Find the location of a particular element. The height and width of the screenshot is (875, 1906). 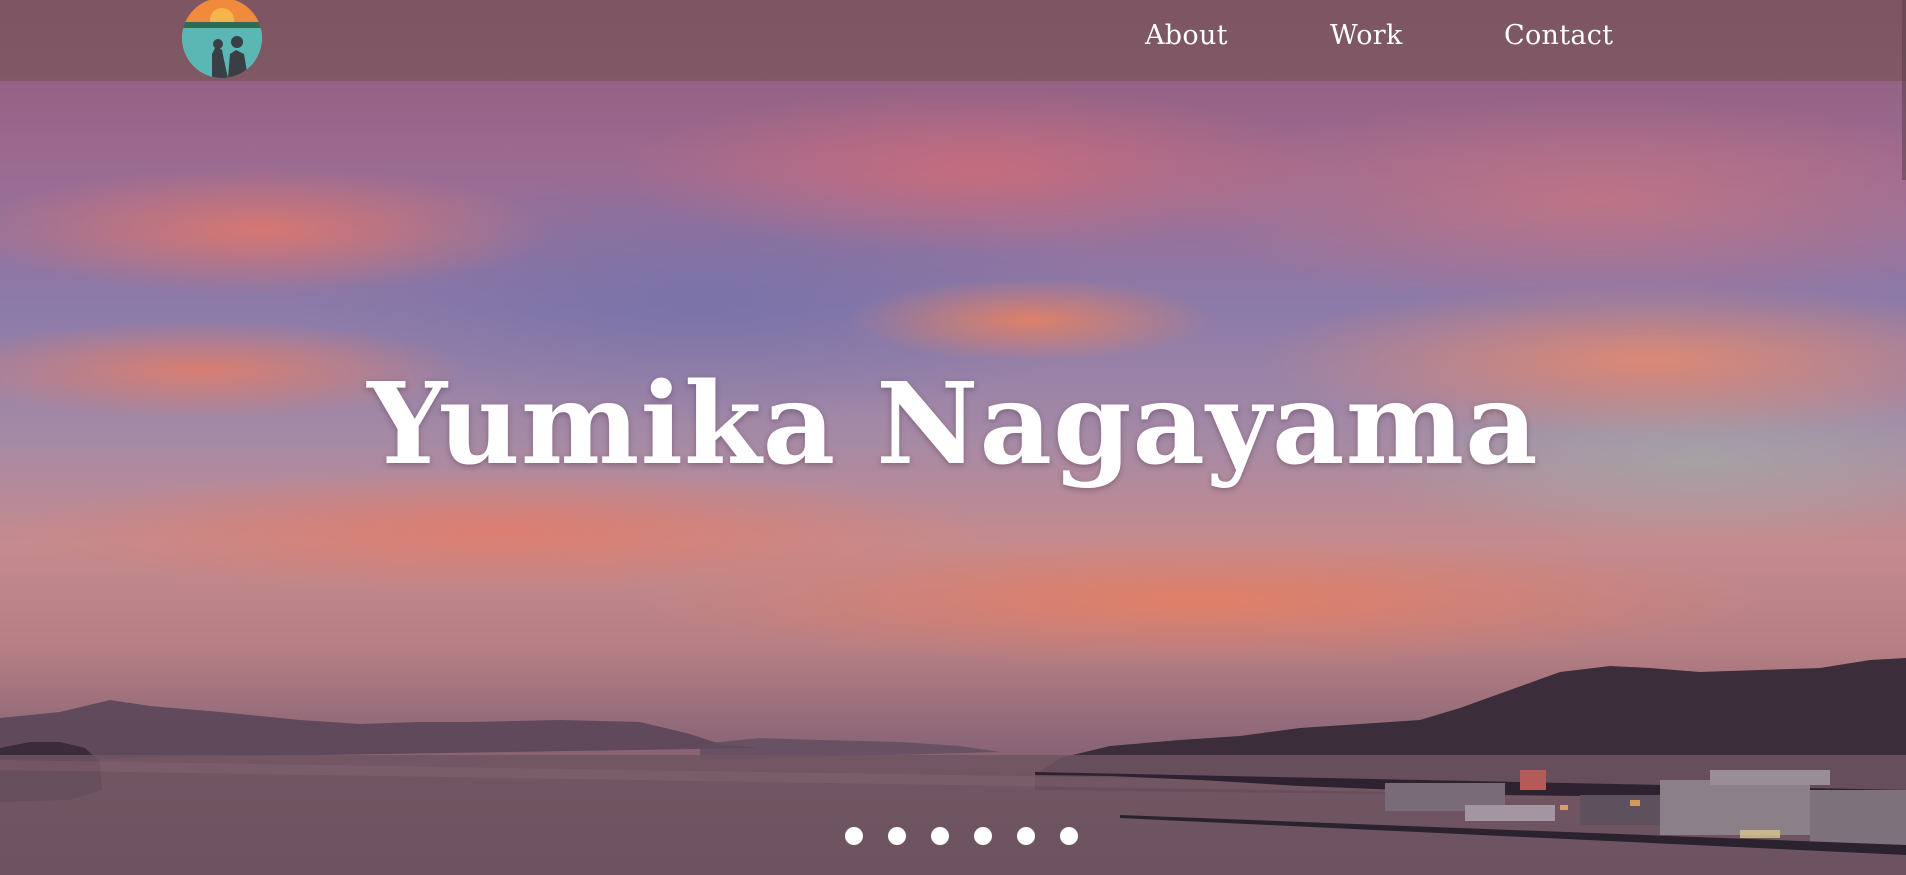

nav-work-link: Work is located at coordinates (1366, 36).